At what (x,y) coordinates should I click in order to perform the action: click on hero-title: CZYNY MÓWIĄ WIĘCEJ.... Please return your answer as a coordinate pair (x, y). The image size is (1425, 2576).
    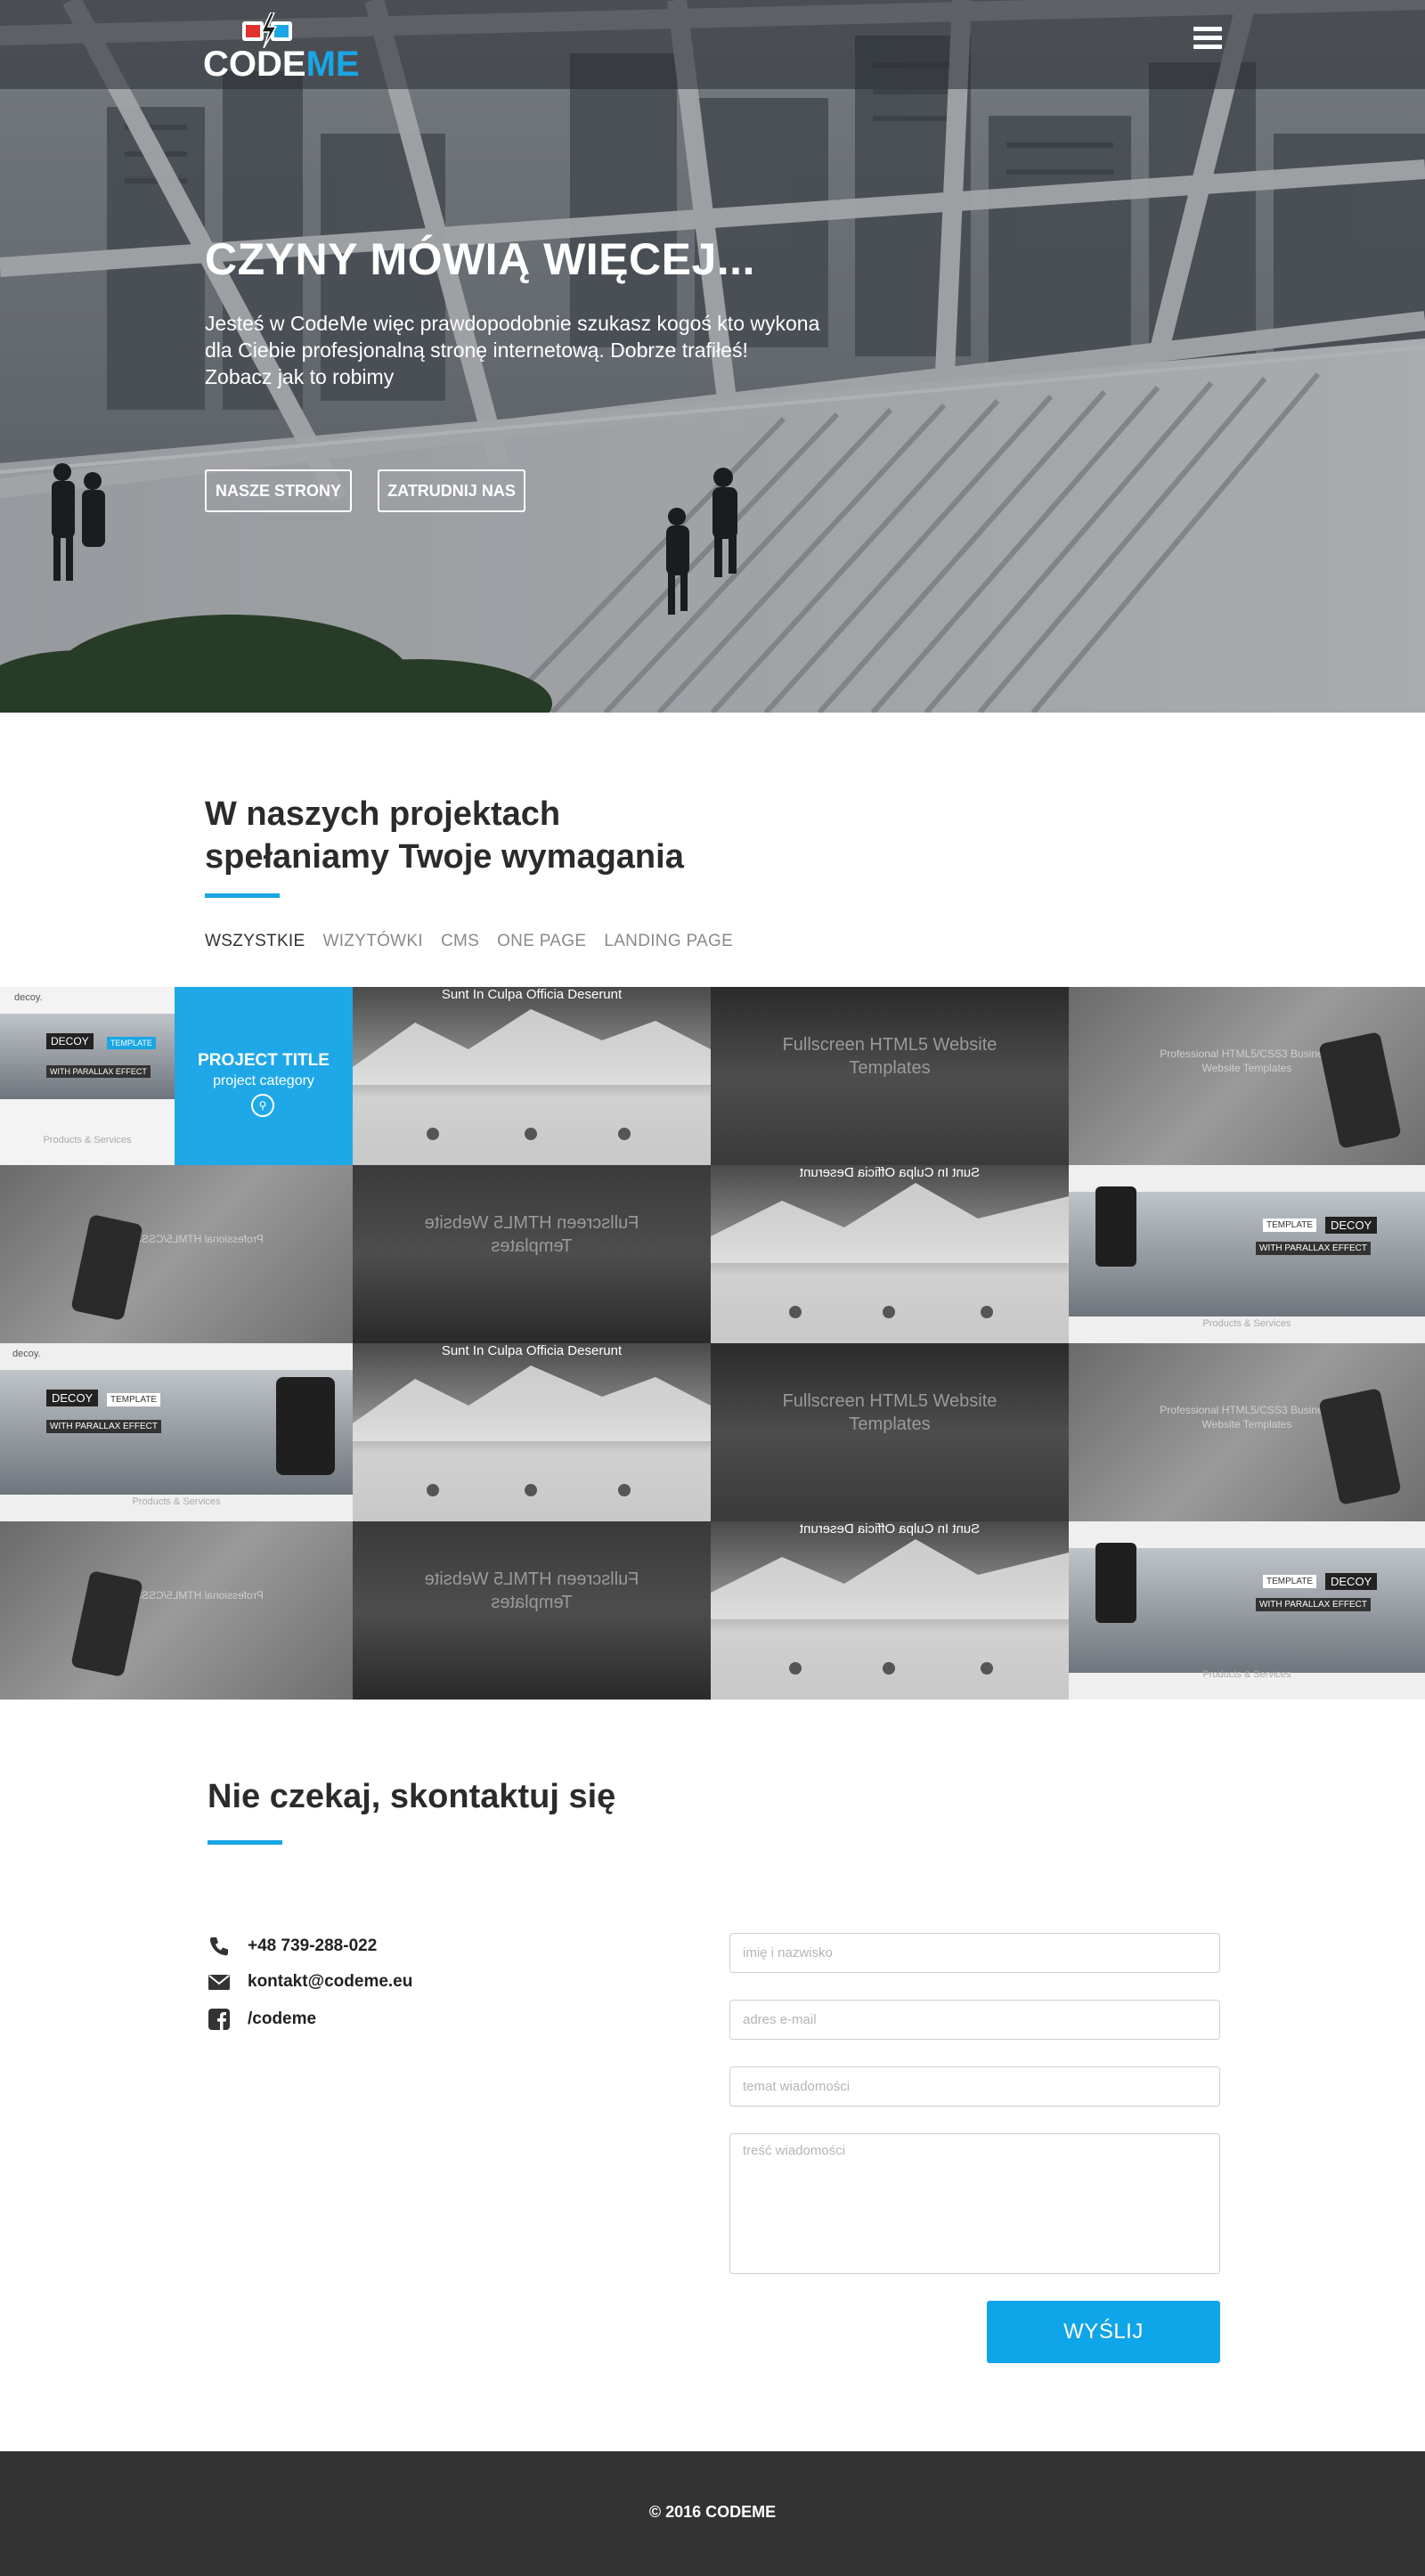
    Looking at the image, I should click on (480, 259).